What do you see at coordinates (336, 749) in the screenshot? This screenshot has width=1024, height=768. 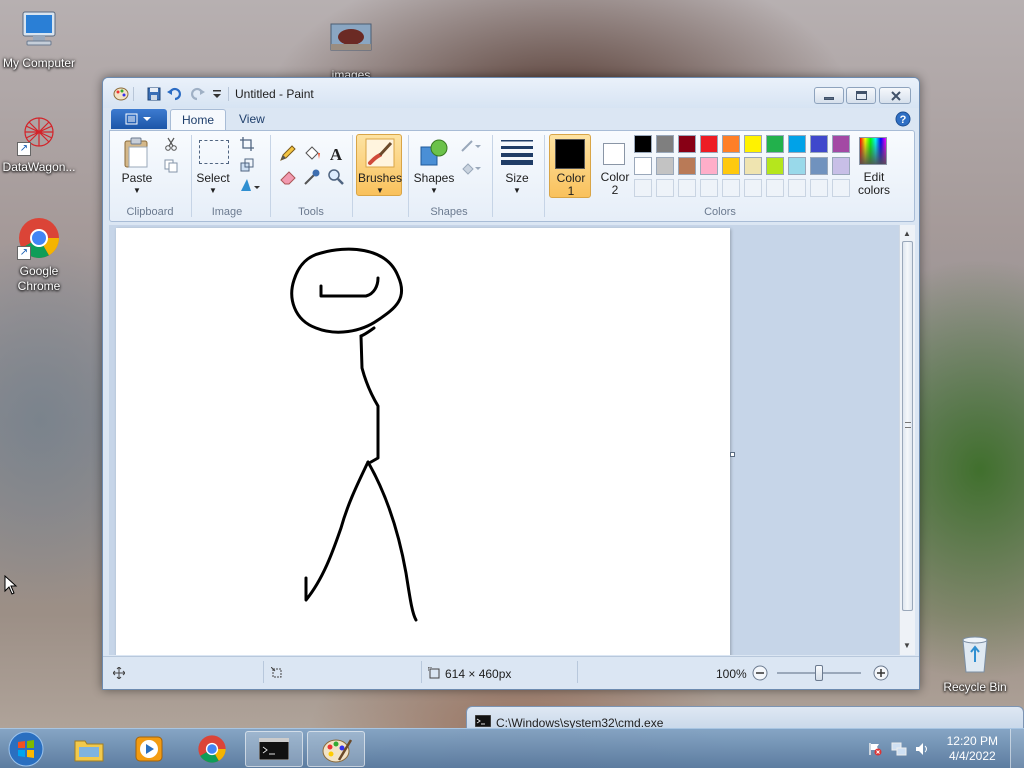 I see `taskbar-paint` at bounding box center [336, 749].